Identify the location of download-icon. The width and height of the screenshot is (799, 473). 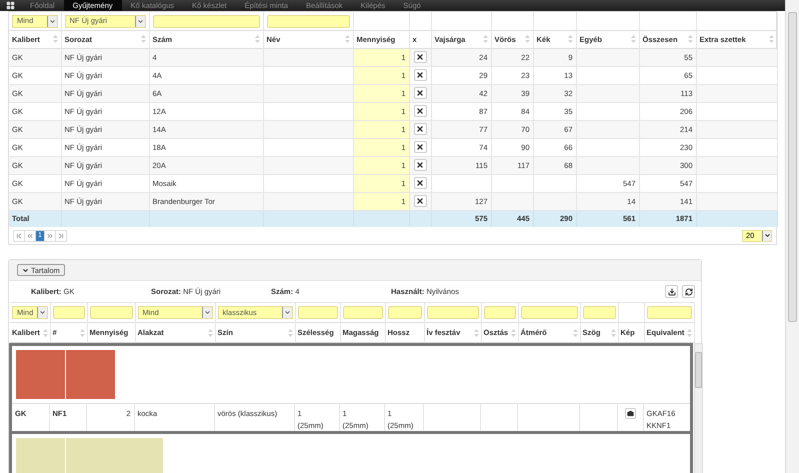
(672, 292).